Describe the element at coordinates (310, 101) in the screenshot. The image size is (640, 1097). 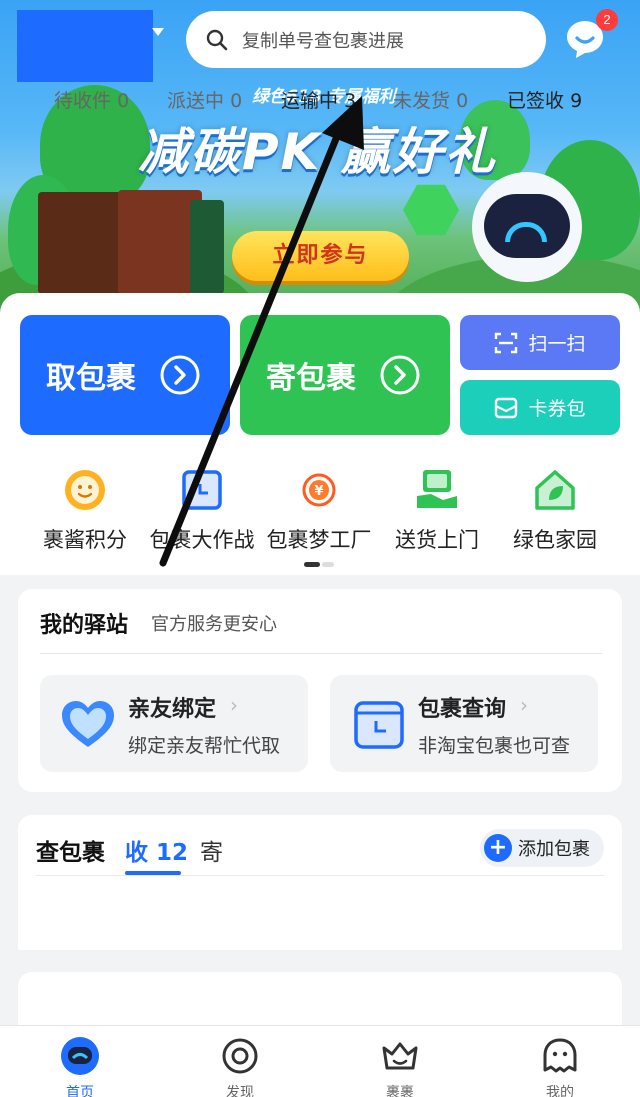
I see `status-label: 运输中` at that location.